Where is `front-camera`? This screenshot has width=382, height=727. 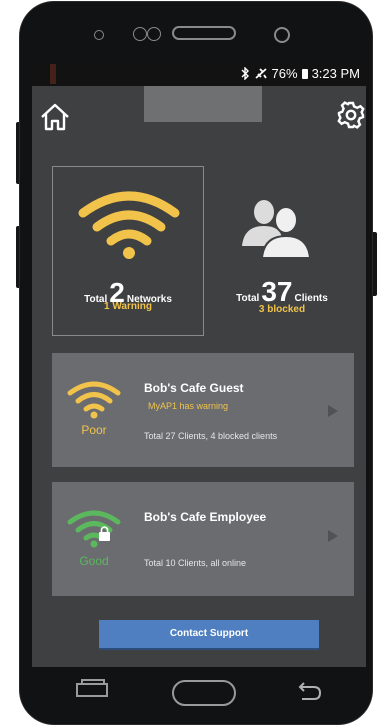 front-camera is located at coordinates (282, 35).